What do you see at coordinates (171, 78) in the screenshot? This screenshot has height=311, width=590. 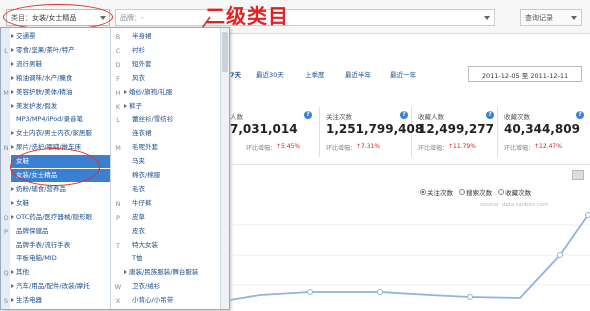 I see `subcategory-item: 风衣` at bounding box center [171, 78].